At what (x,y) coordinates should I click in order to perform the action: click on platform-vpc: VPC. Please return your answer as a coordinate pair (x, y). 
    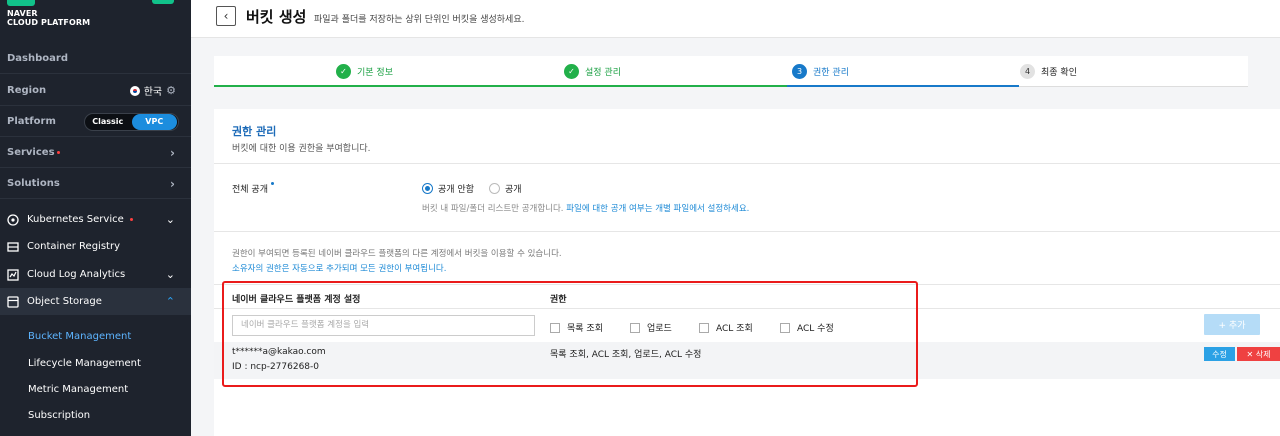
    Looking at the image, I should click on (154, 121).